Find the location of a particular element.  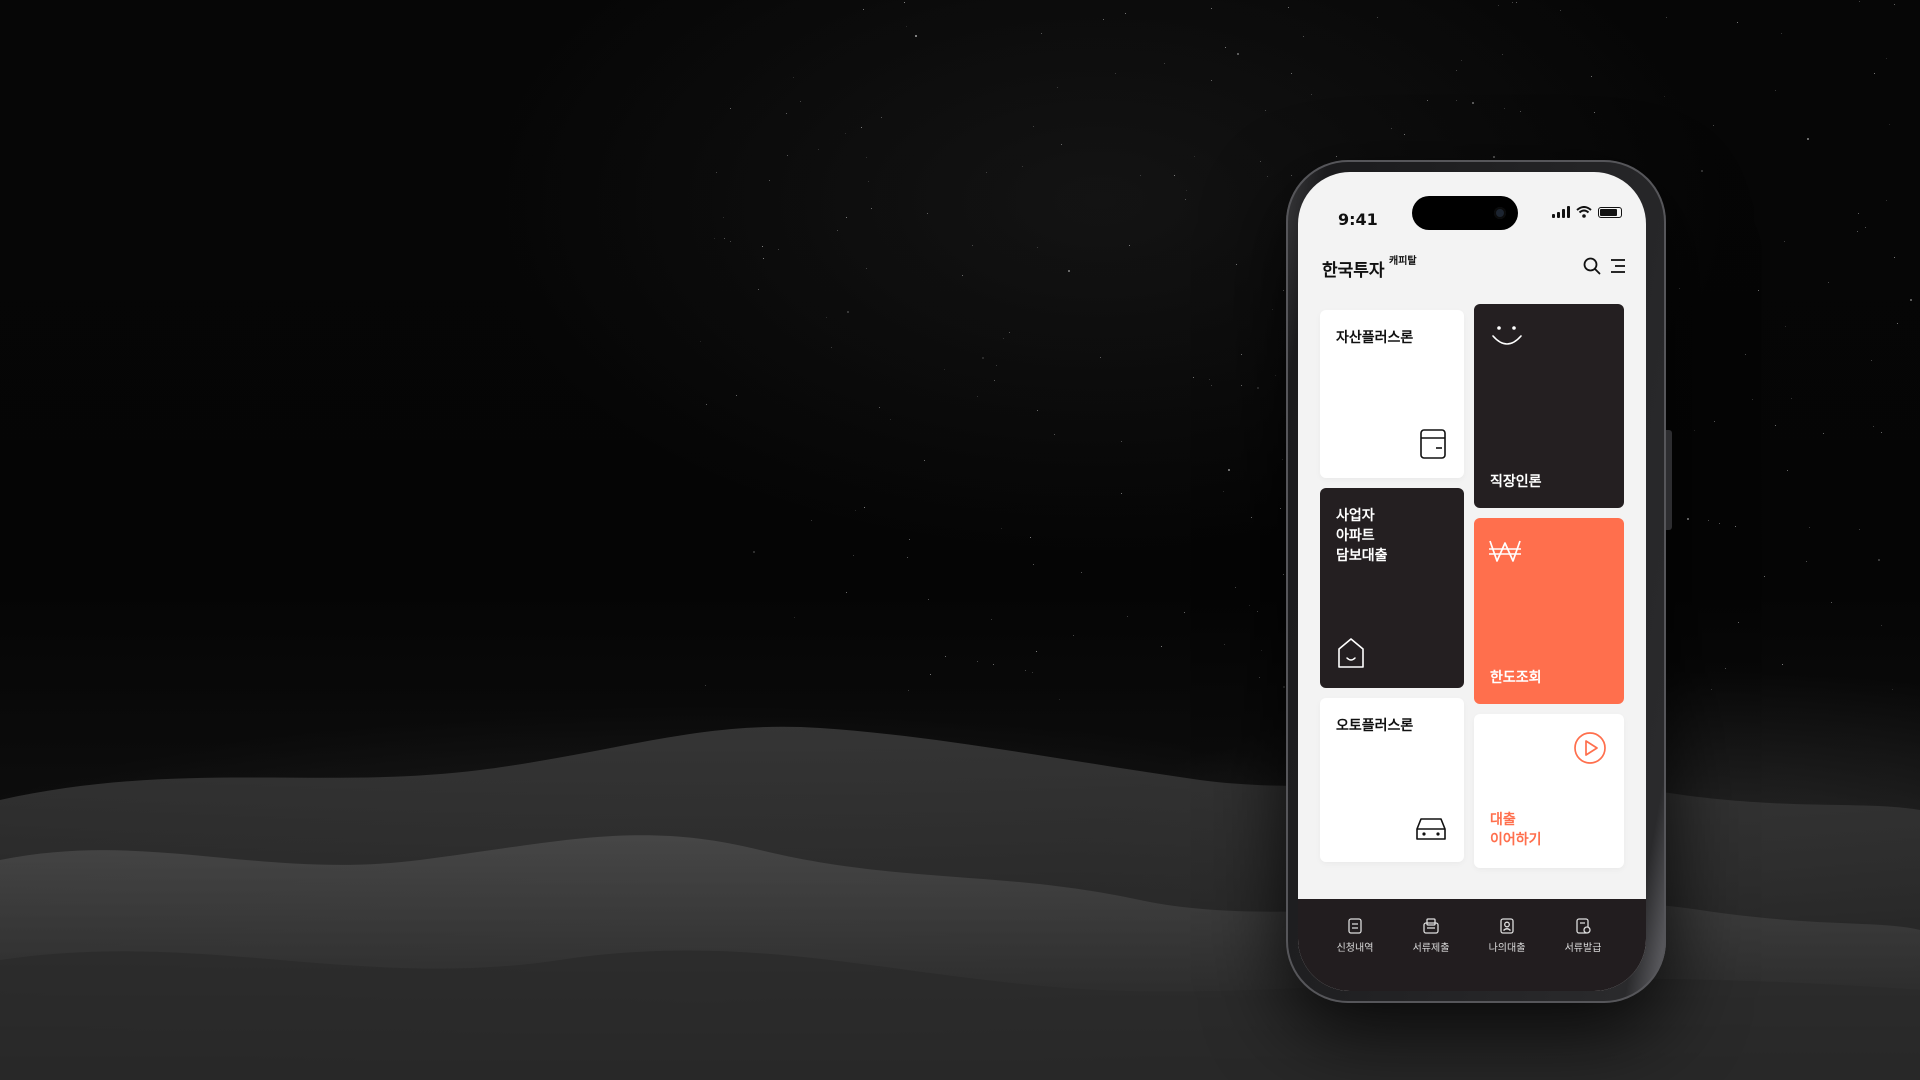

tab-application-history: 신청내역 is located at coordinates (1355, 935).